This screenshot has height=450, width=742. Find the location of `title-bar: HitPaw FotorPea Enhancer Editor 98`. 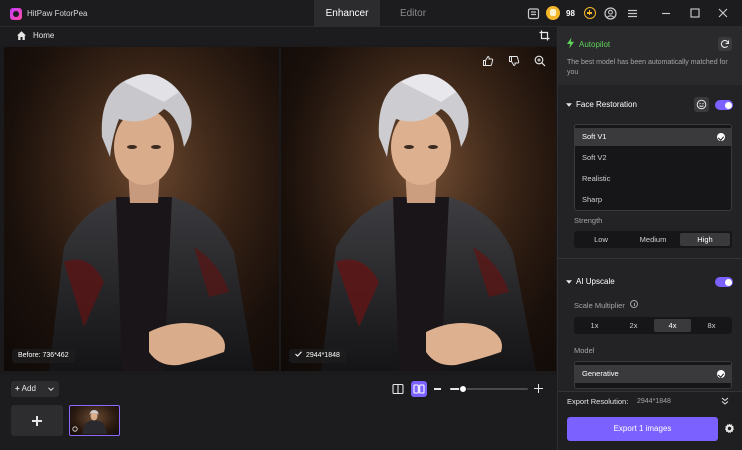

title-bar: HitPaw FotorPea Enhancer Editor 98 is located at coordinates (371, 13).